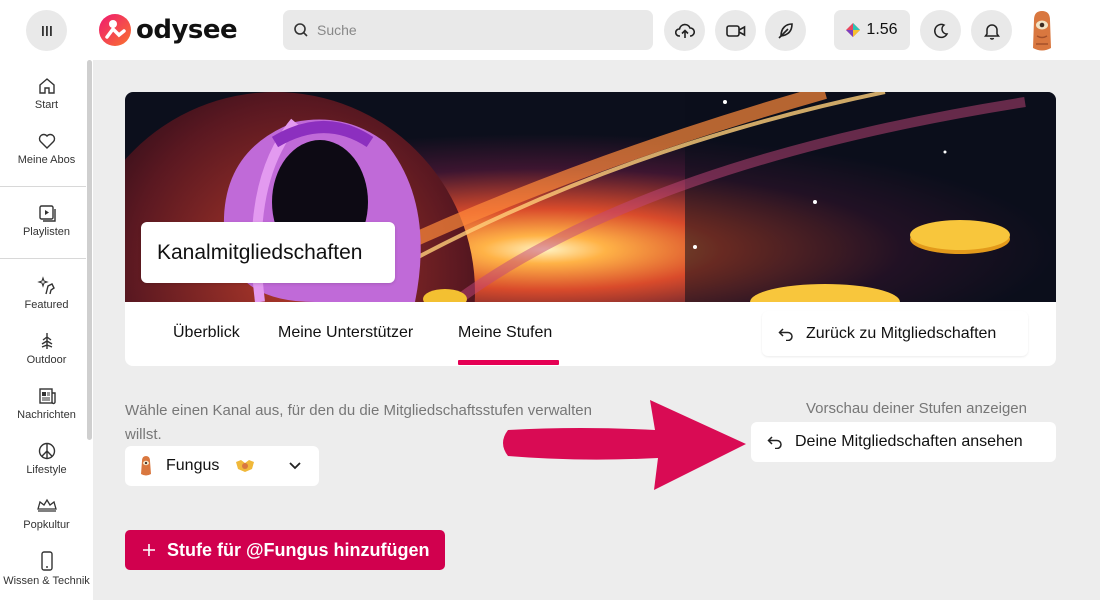  I want to click on credits-icon, so click(853, 30).